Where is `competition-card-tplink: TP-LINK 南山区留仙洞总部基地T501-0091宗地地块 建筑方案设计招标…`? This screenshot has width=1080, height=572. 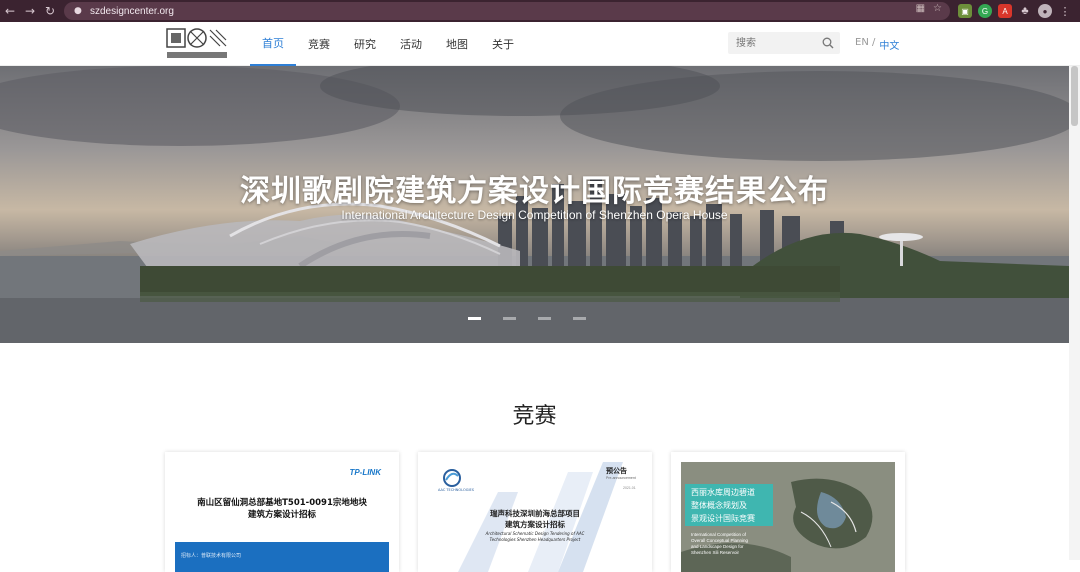 competition-card-tplink: TP-LINK 南山区留仙洞总部基地T501-0091宗地地块 建筑方案设计招标… is located at coordinates (282, 512).